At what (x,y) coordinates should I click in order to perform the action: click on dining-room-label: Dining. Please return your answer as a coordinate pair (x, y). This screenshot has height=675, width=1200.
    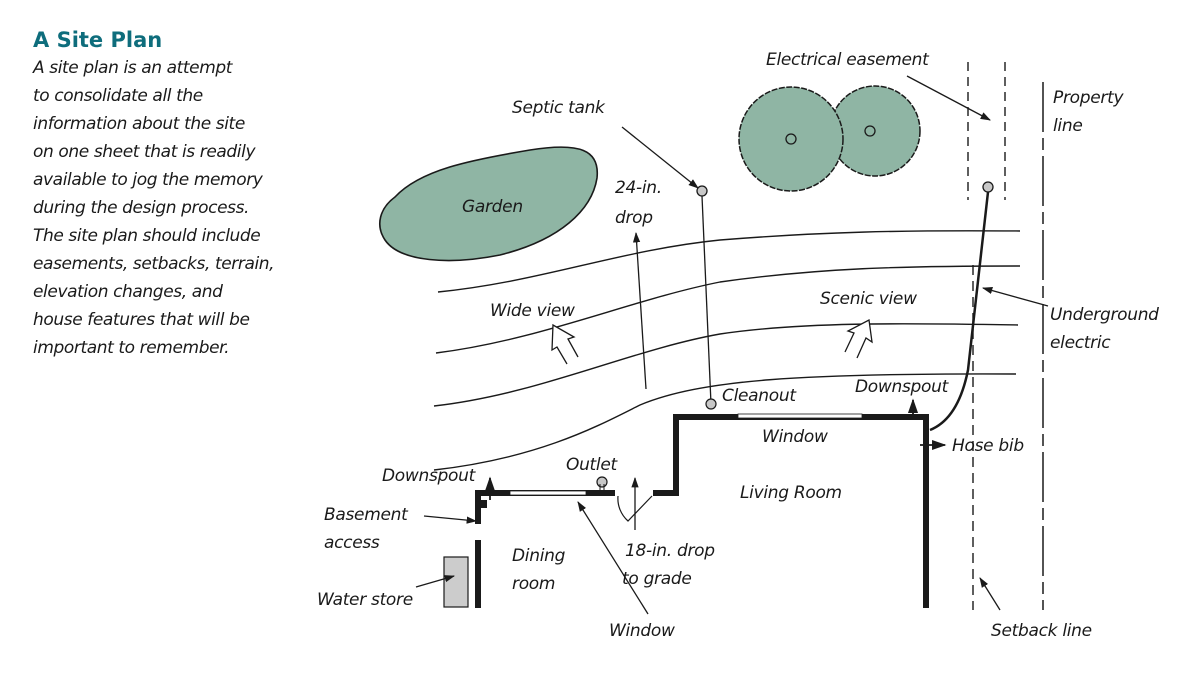
    Looking at the image, I should click on (539, 556).